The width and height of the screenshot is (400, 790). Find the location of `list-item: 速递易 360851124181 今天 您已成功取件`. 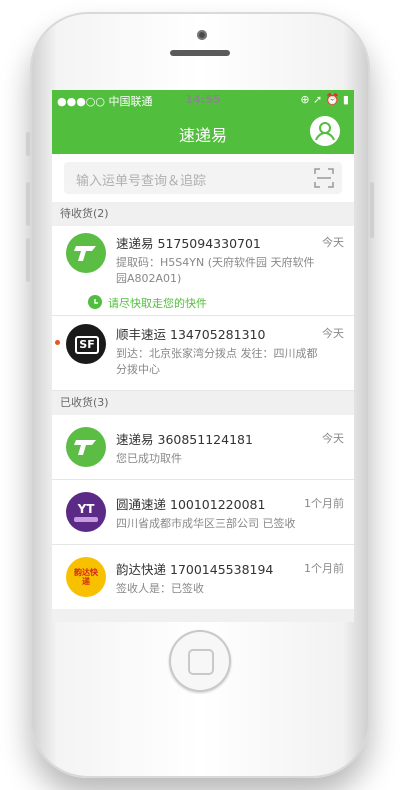

list-item: 速递易 360851124181 今天 您已成功取件 is located at coordinates (203, 447).